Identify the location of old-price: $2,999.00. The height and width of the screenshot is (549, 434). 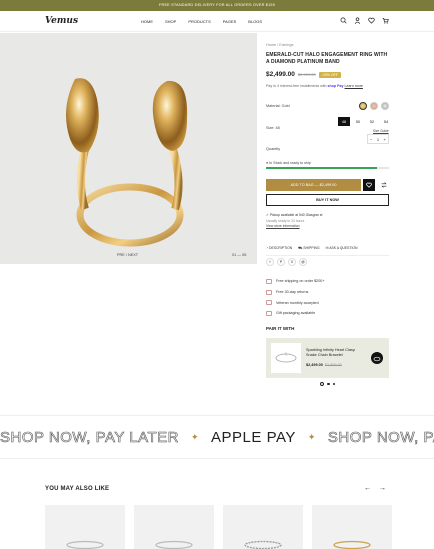
(306, 74).